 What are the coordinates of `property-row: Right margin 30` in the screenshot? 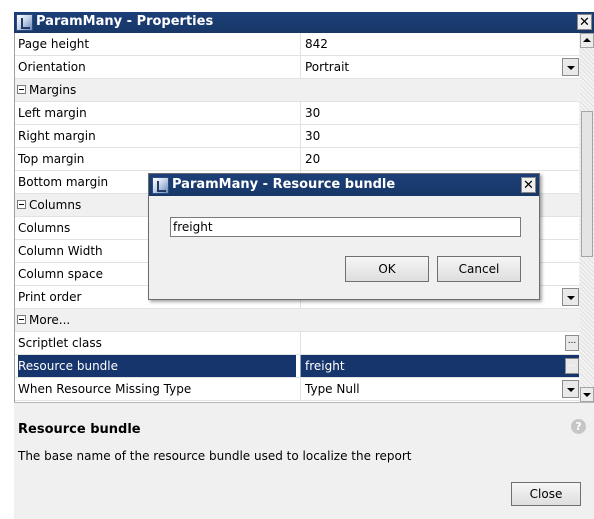 It's located at (297, 136).